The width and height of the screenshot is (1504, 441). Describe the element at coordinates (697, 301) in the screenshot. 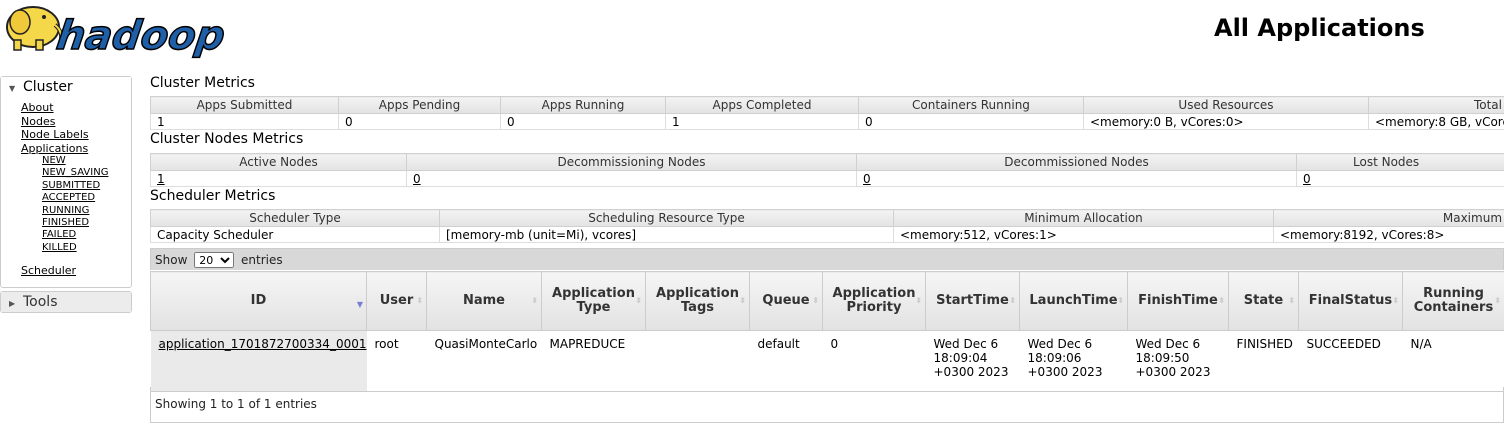

I see `column-header-application-tags: Application Tags ⬍` at that location.